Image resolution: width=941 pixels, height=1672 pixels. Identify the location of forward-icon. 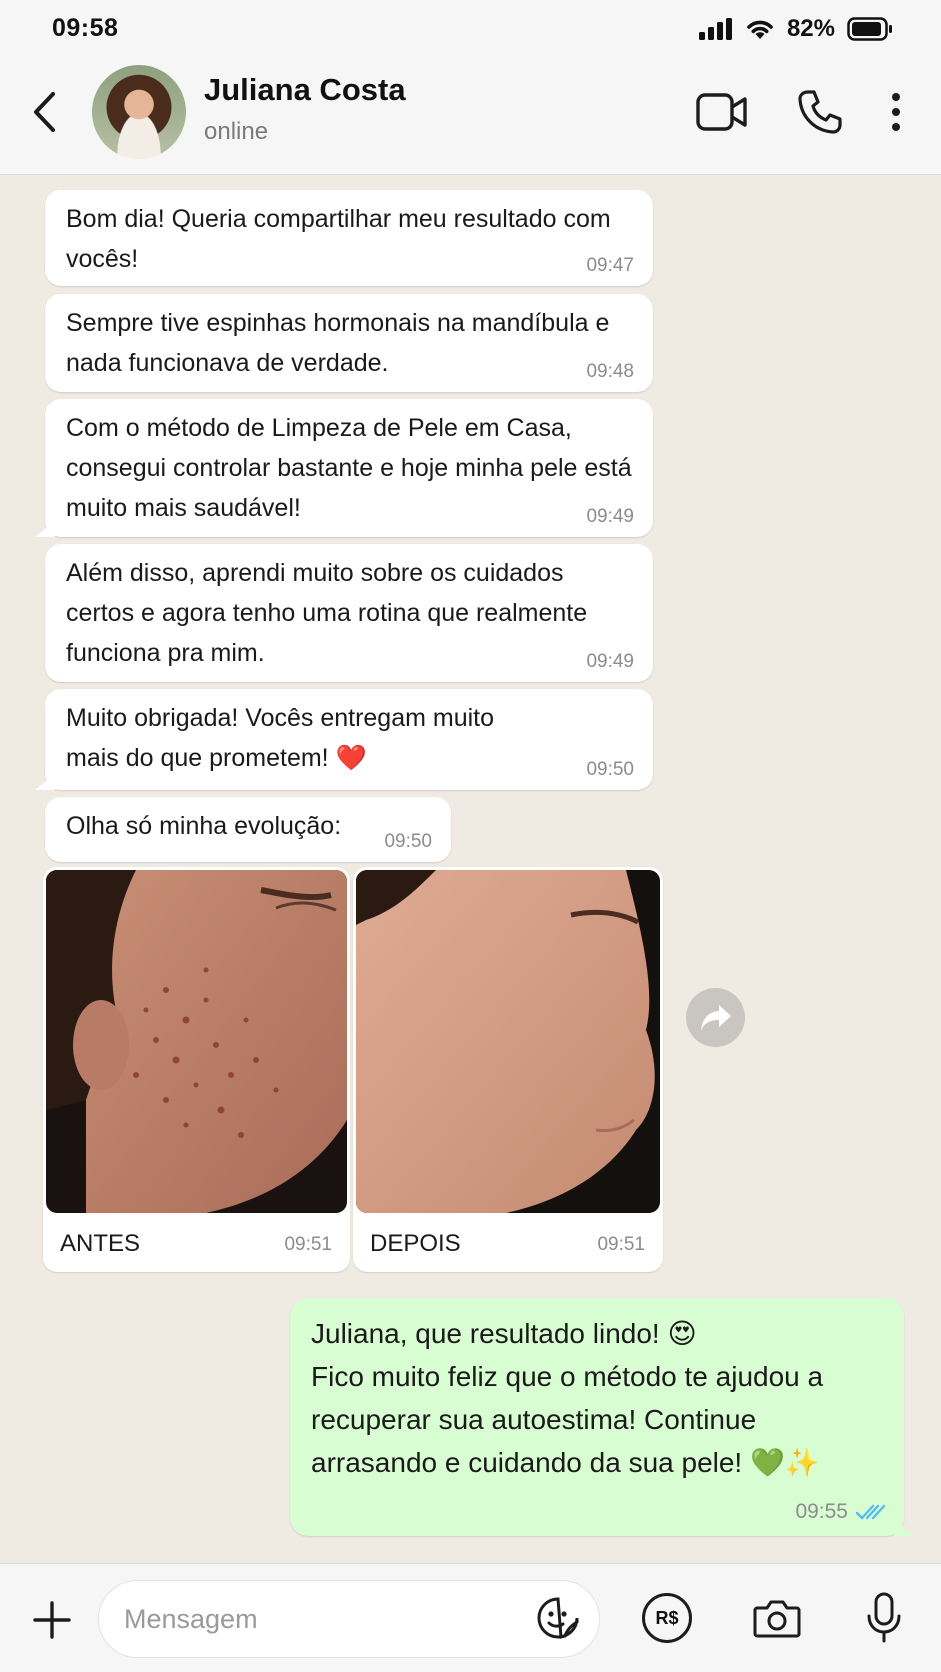
(715, 1017).